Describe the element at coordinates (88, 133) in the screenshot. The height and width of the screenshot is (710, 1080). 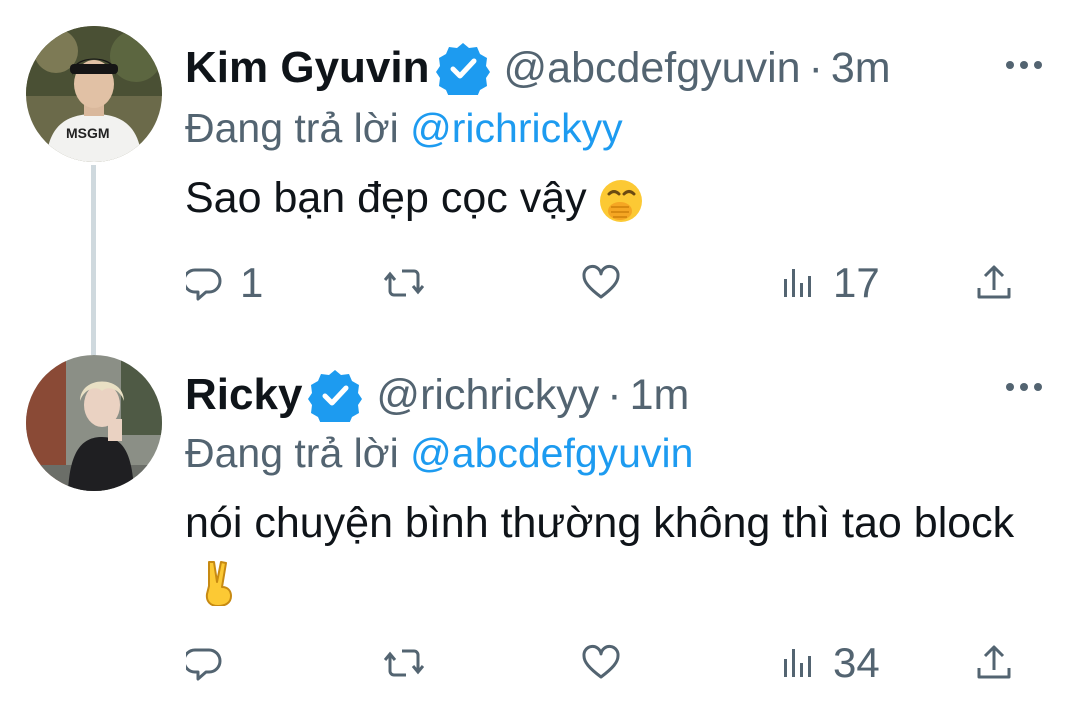
I see `svg-text: MSGM` at that location.